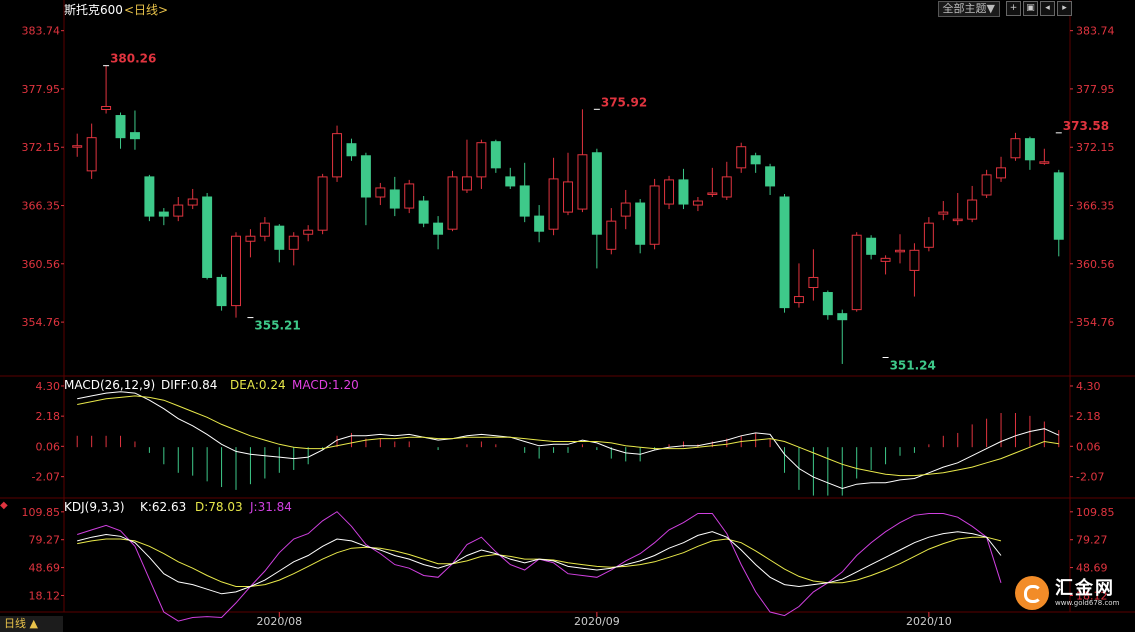 This screenshot has height=632, width=1135. I want to click on price-y-tick-right: 372.15, so click(1095, 147).